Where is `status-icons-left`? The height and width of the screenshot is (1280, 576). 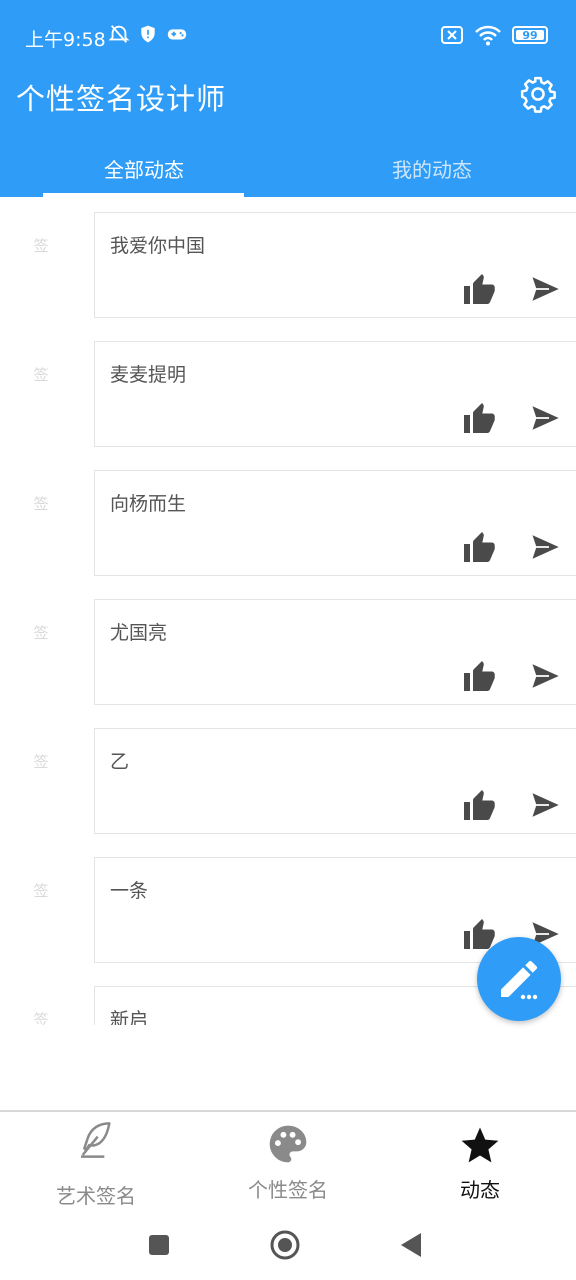 status-icons-left is located at coordinates (148, 34).